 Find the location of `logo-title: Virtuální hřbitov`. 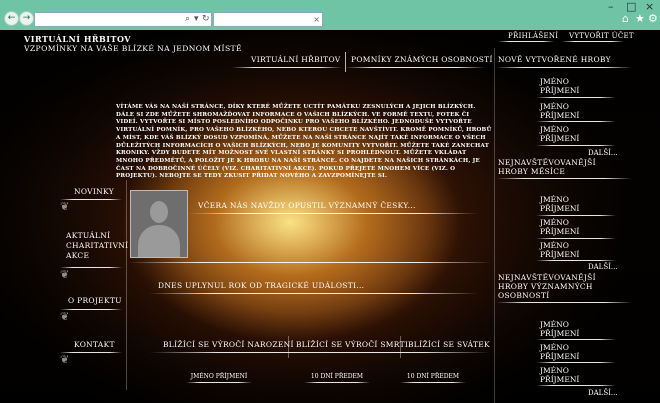

logo-title: Virtuální hřbitov is located at coordinates (77, 39).